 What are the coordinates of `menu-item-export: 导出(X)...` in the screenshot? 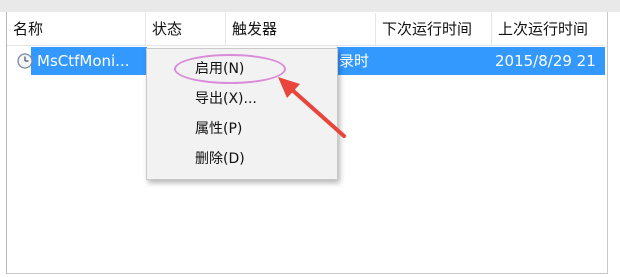 It's located at (226, 99).